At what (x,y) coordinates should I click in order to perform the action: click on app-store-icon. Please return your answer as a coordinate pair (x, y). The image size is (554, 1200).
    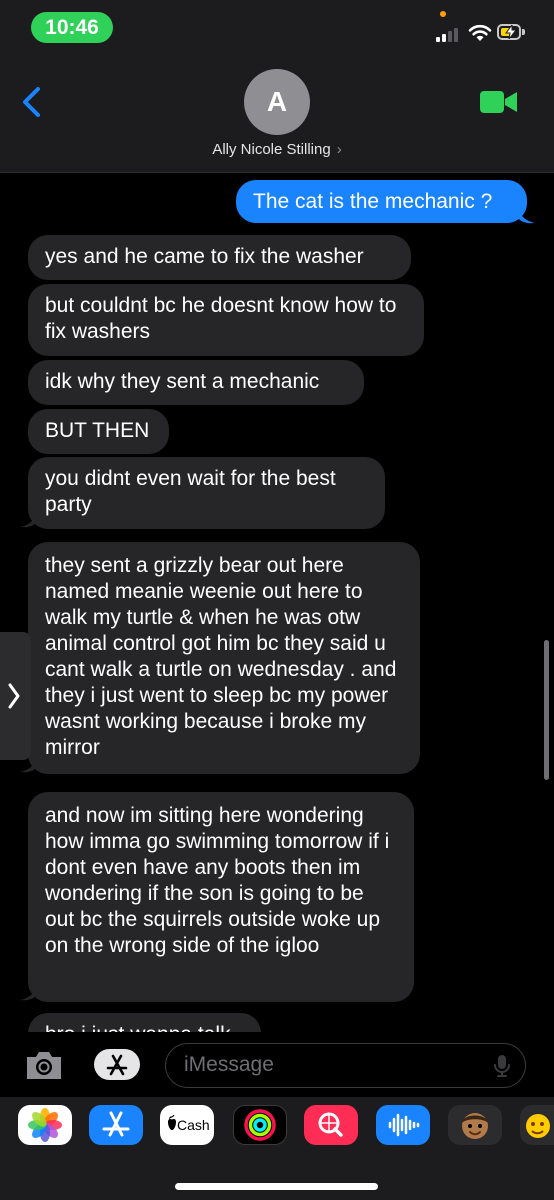
    Looking at the image, I should click on (117, 1065).